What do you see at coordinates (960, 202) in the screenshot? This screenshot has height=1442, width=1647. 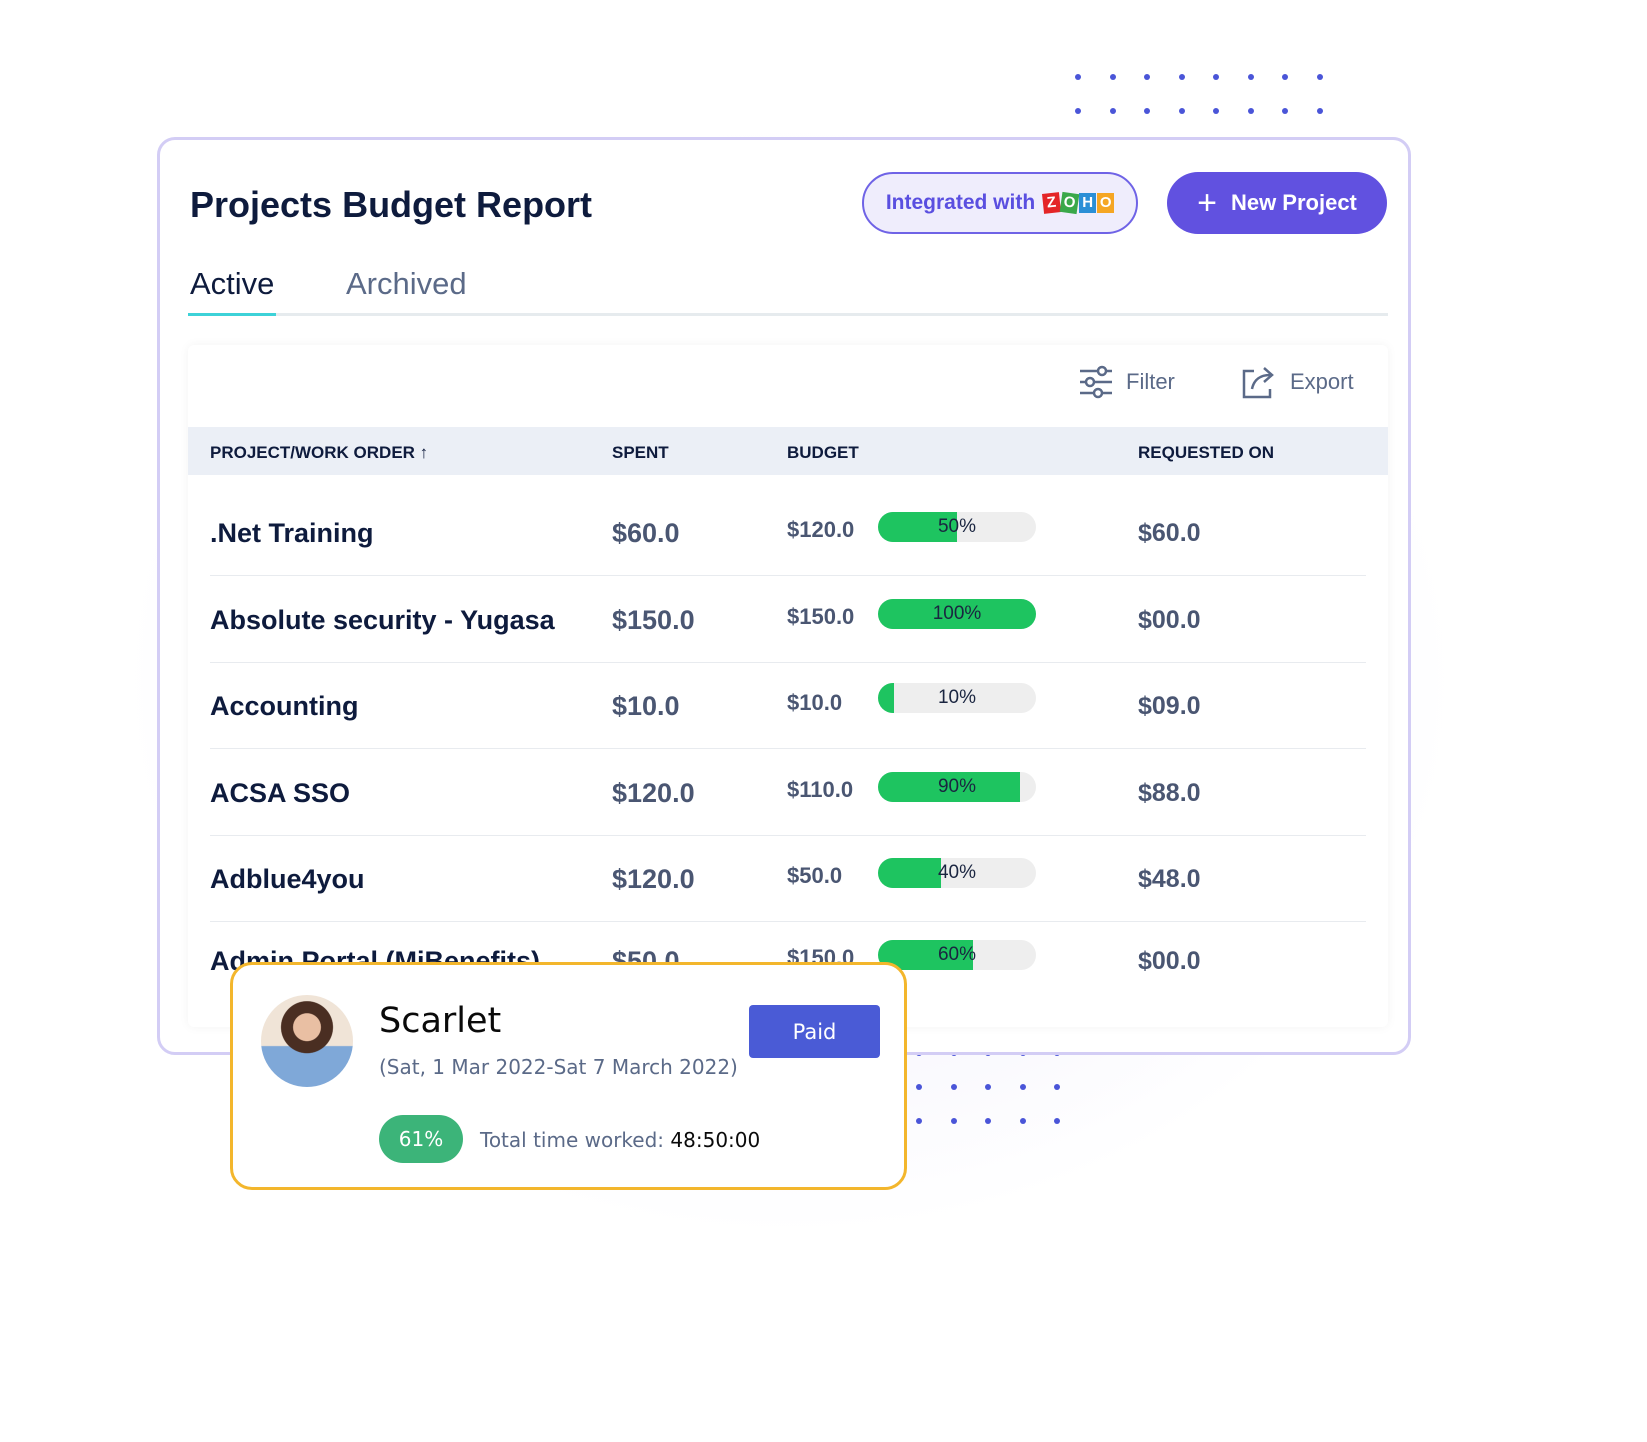 I see `integration-label: Integrated with` at bounding box center [960, 202].